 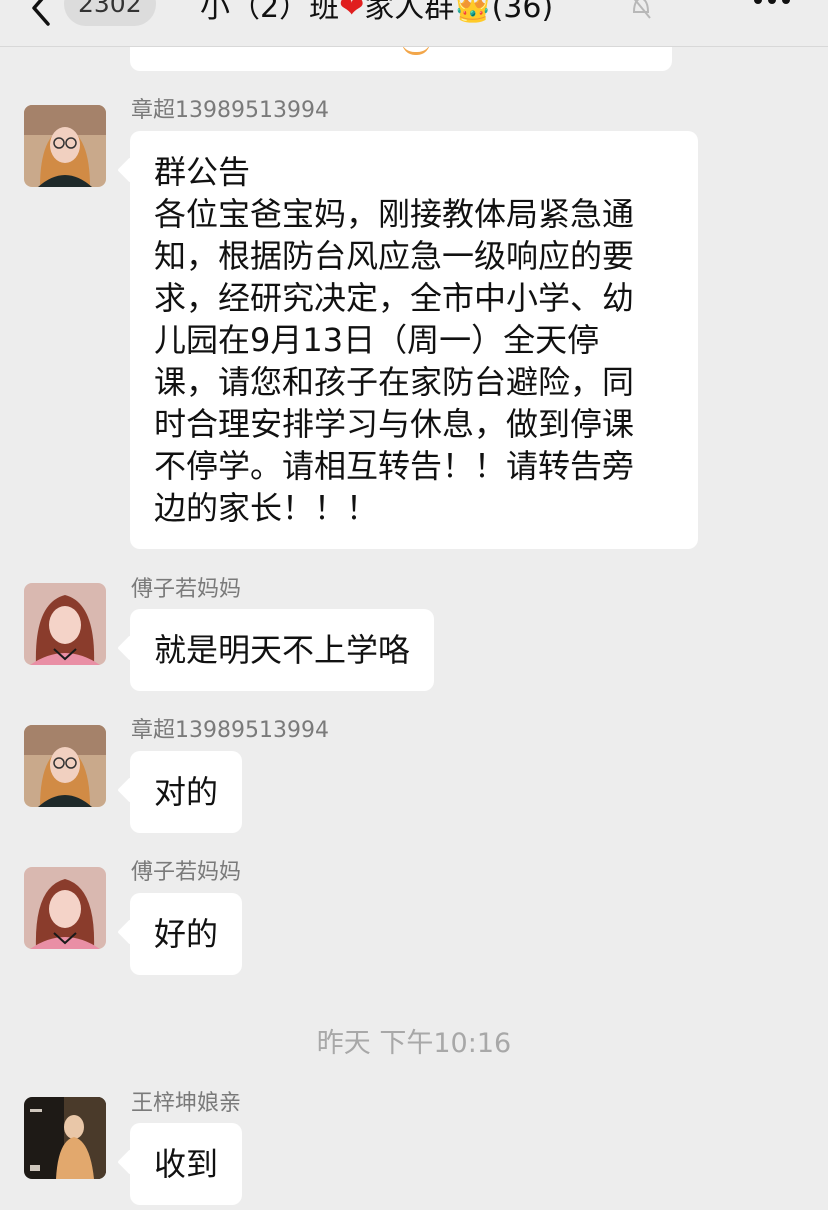 I want to click on mute-icon, so click(x=641, y=9).